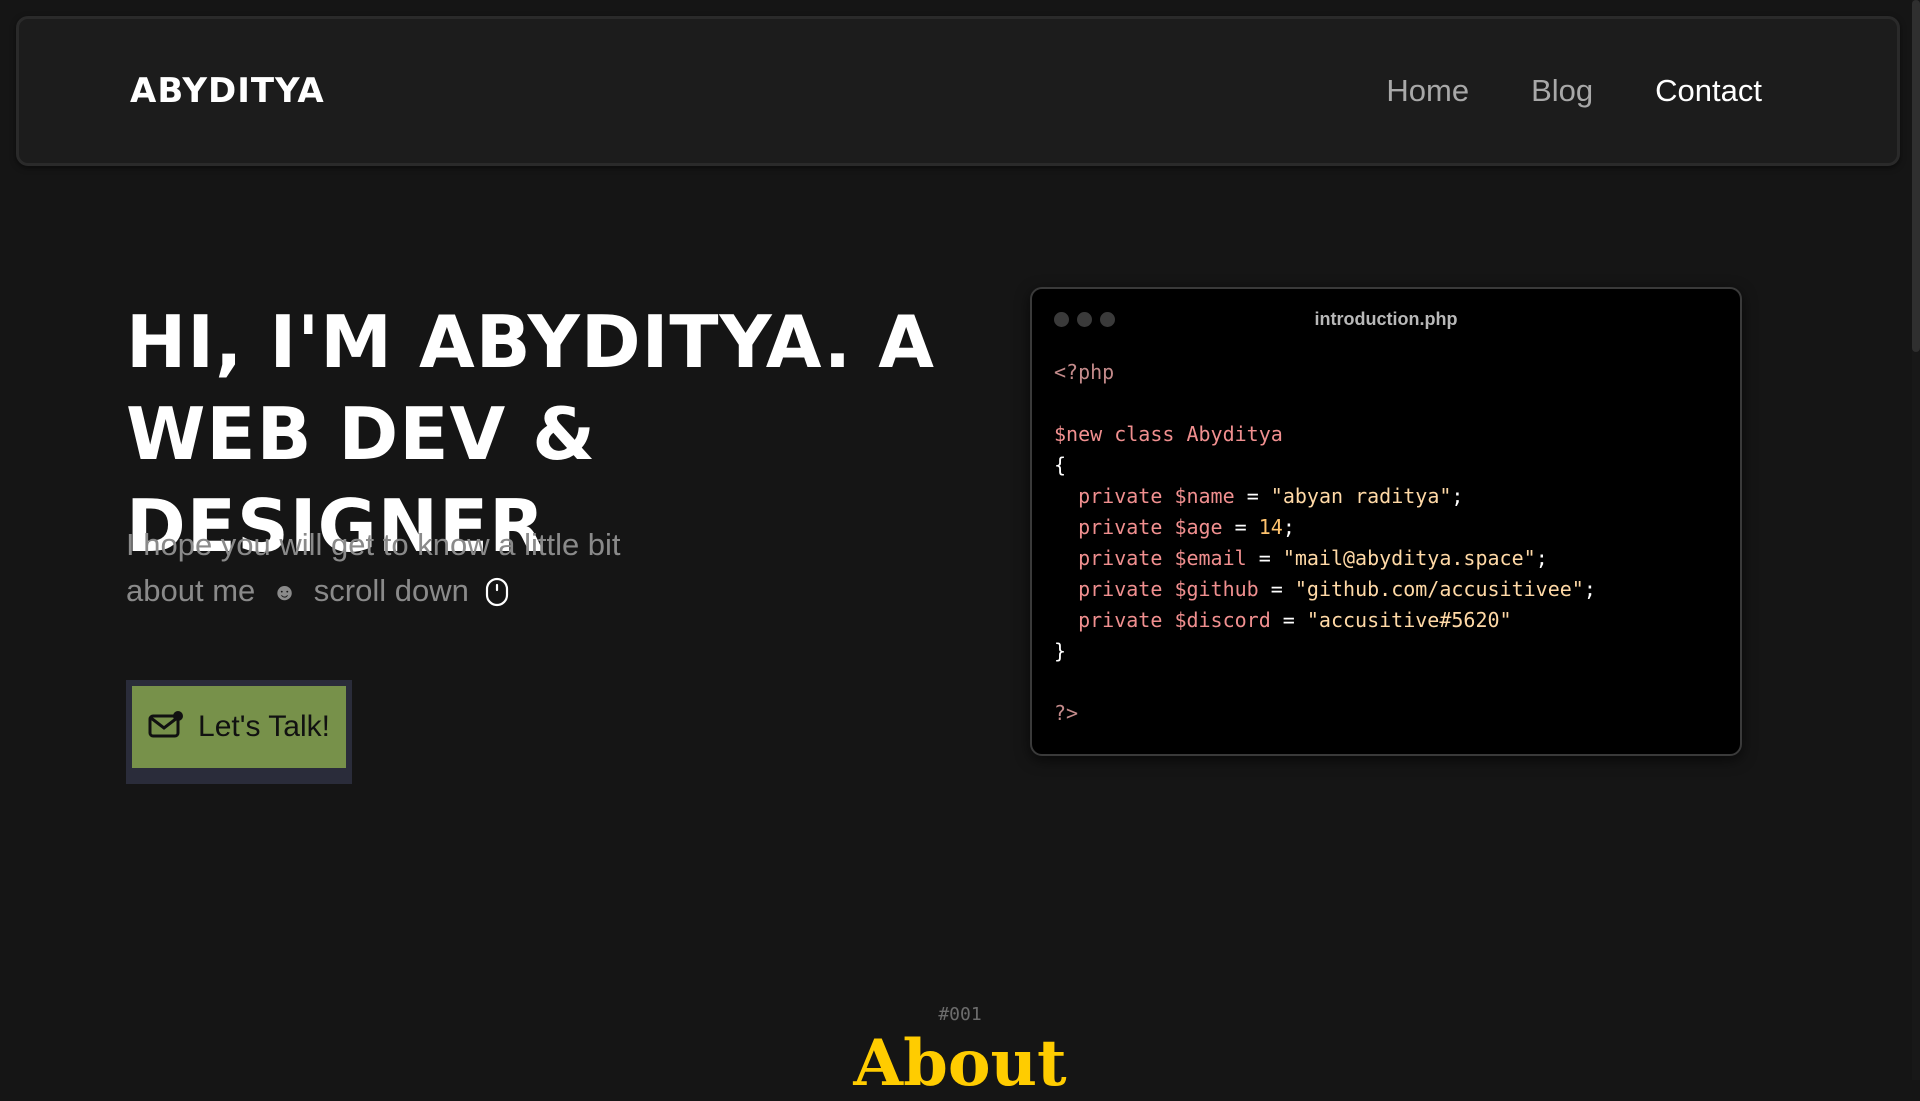 The width and height of the screenshot is (1920, 1101). I want to click on code-field-var: $age, so click(1198, 527).